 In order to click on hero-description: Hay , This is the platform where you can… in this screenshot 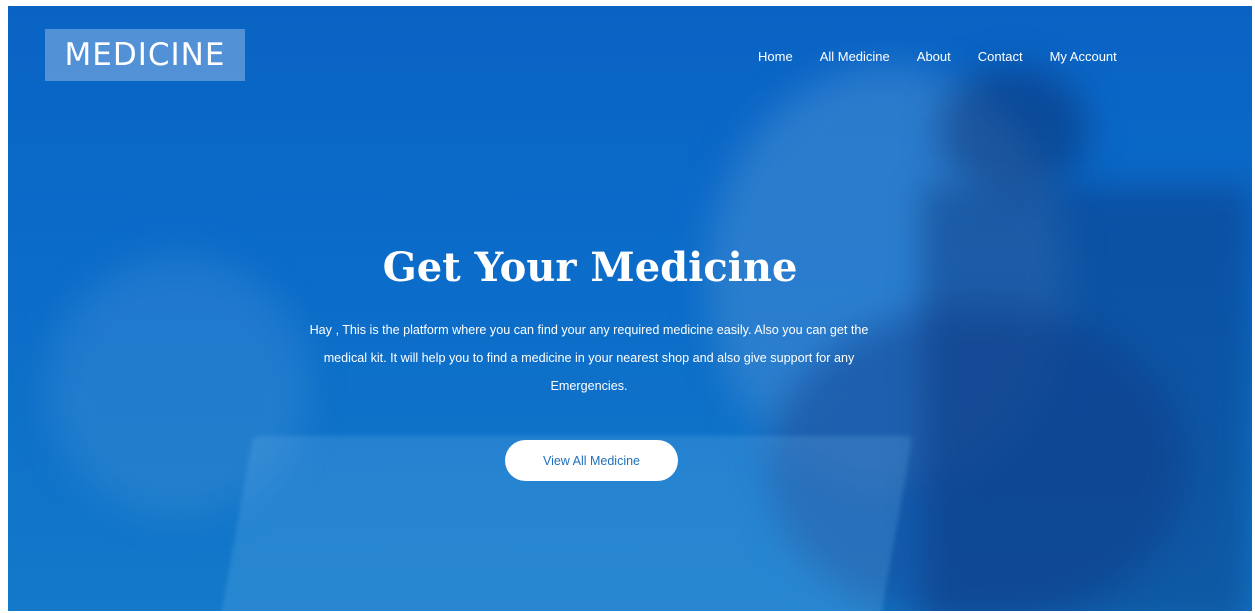, I will do `click(589, 358)`.